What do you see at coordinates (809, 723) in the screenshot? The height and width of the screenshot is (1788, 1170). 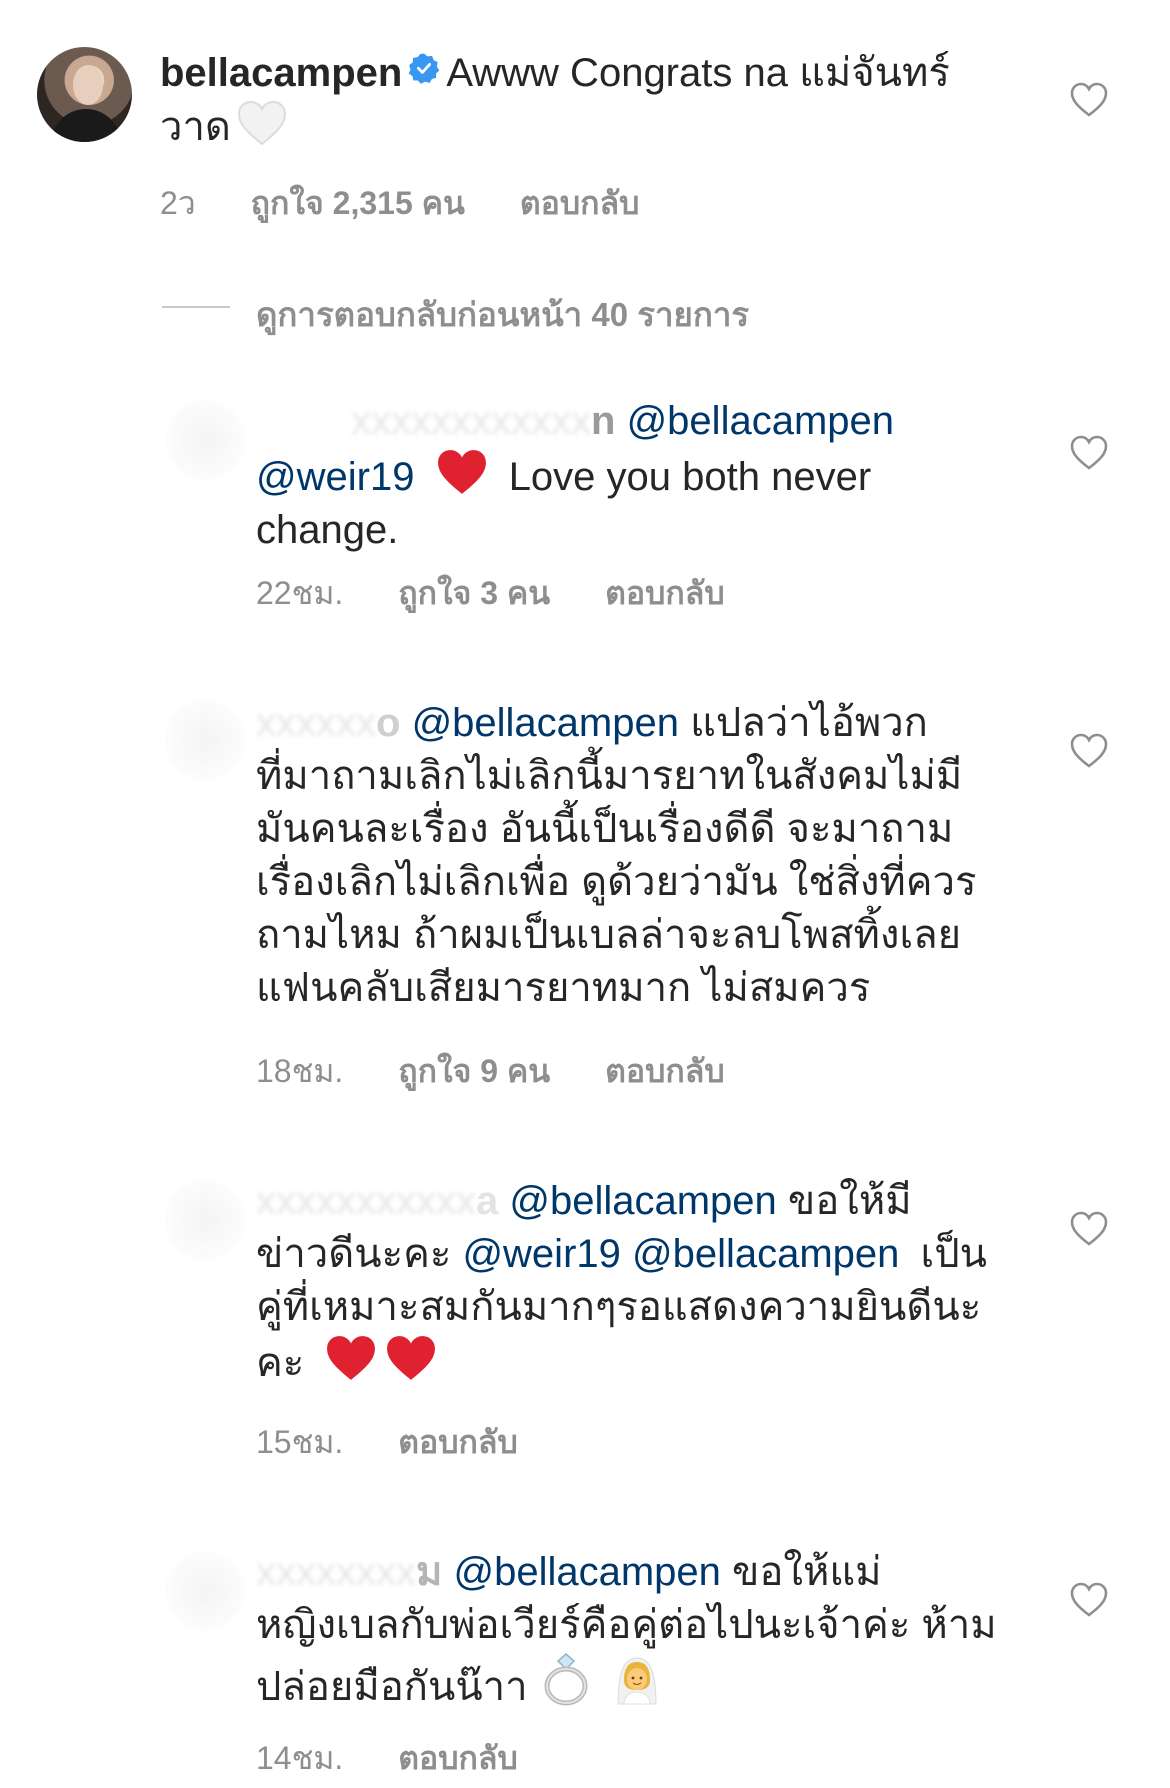 I see `reply-body-line: แปลว่าไอ้พวก` at bounding box center [809, 723].